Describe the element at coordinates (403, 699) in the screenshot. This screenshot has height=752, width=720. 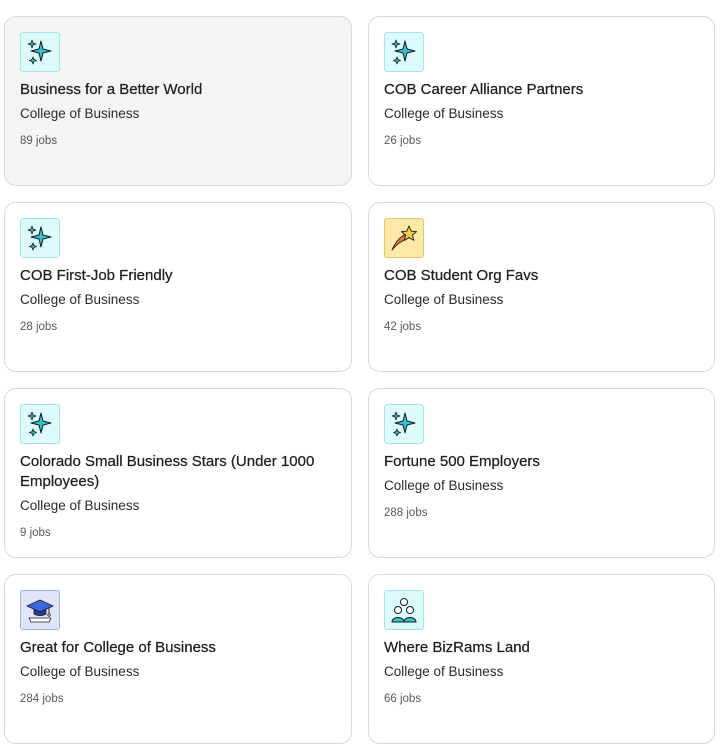
I see `job-count: 66 jobs` at that location.